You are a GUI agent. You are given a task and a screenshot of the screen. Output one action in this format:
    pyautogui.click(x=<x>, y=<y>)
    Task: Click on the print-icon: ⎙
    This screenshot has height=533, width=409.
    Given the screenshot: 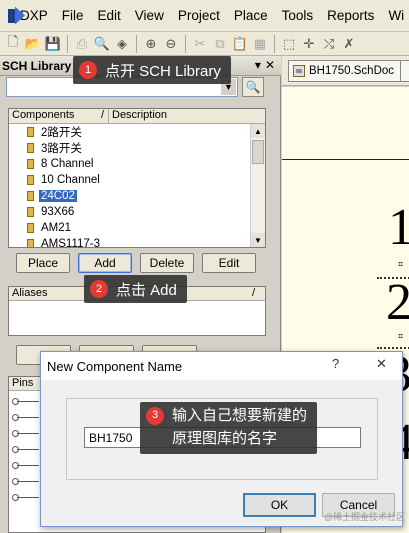 What is the action you would take?
    pyautogui.click(x=82, y=44)
    